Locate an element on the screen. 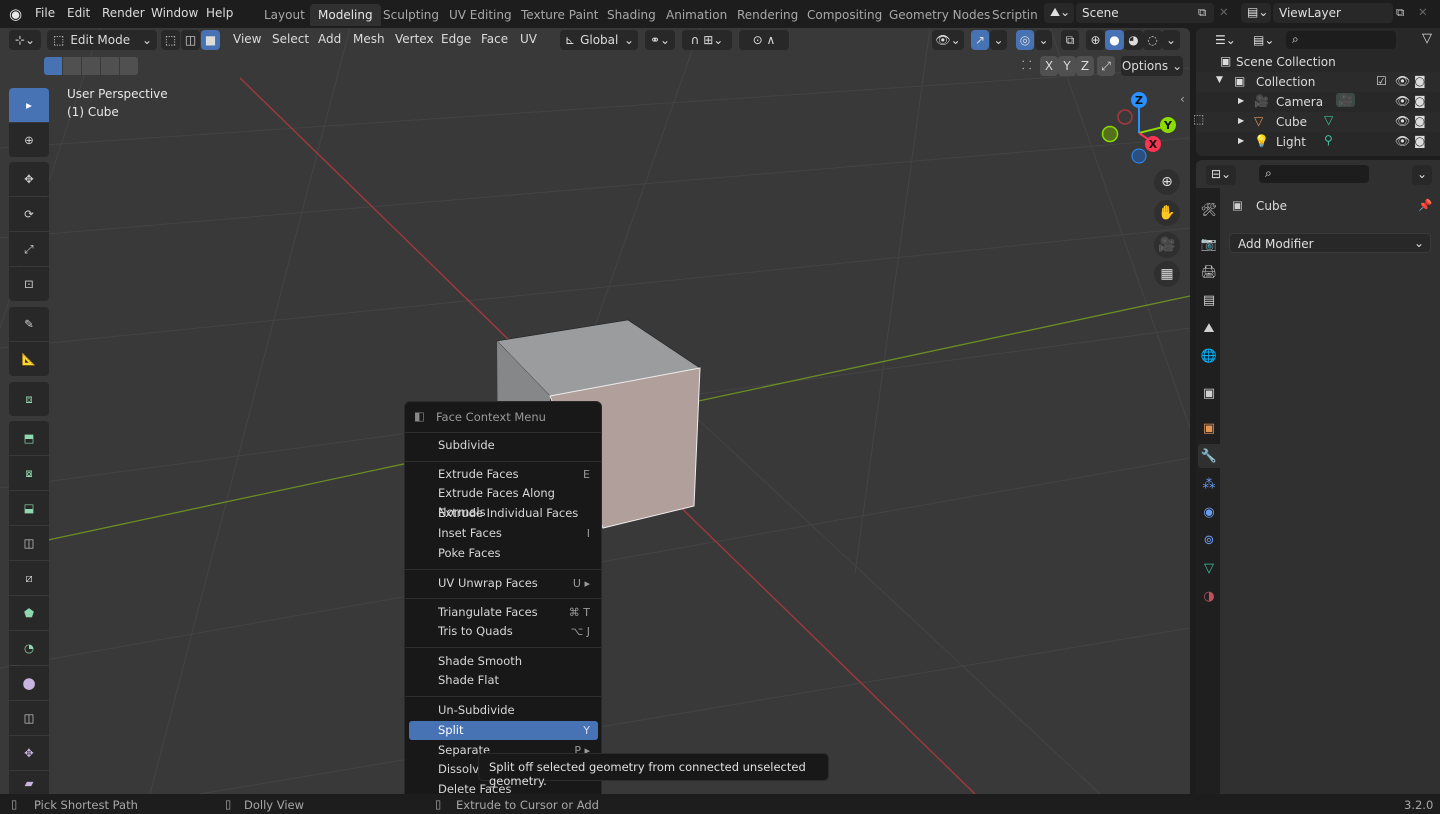  shading-rendered-button: ◌ is located at coordinates (1152, 40).